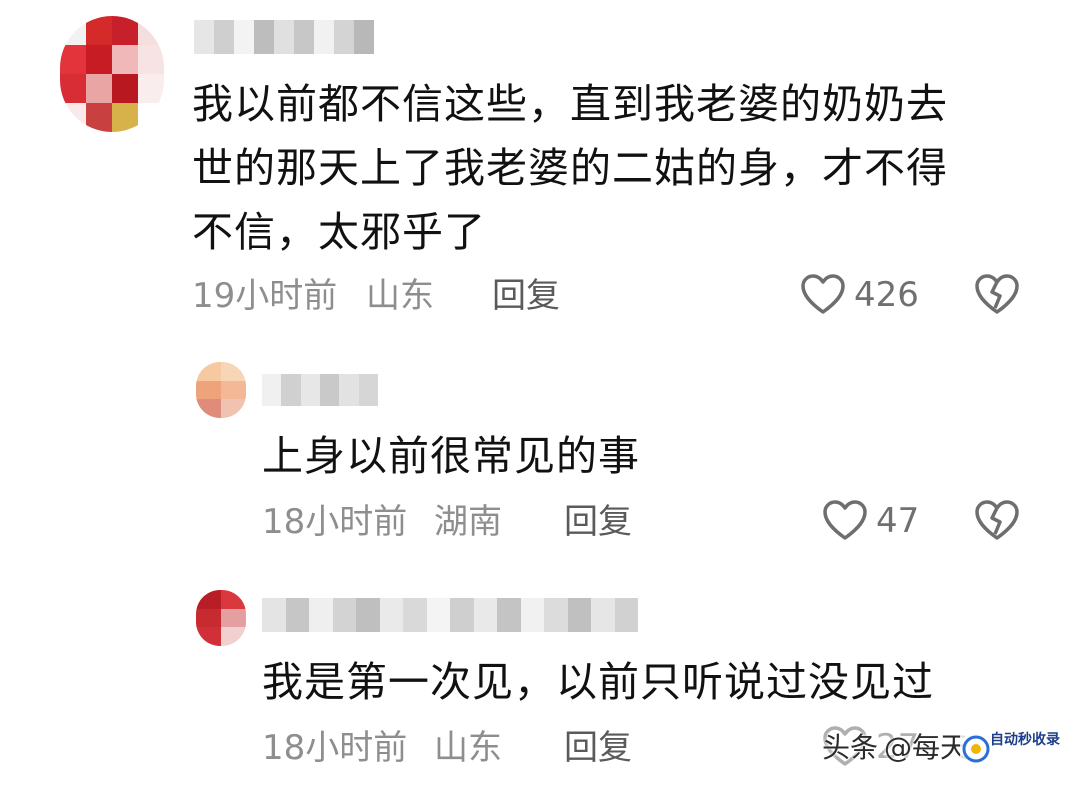  Describe the element at coordinates (886, 295) in the screenshot. I see `like-count: 426` at that location.